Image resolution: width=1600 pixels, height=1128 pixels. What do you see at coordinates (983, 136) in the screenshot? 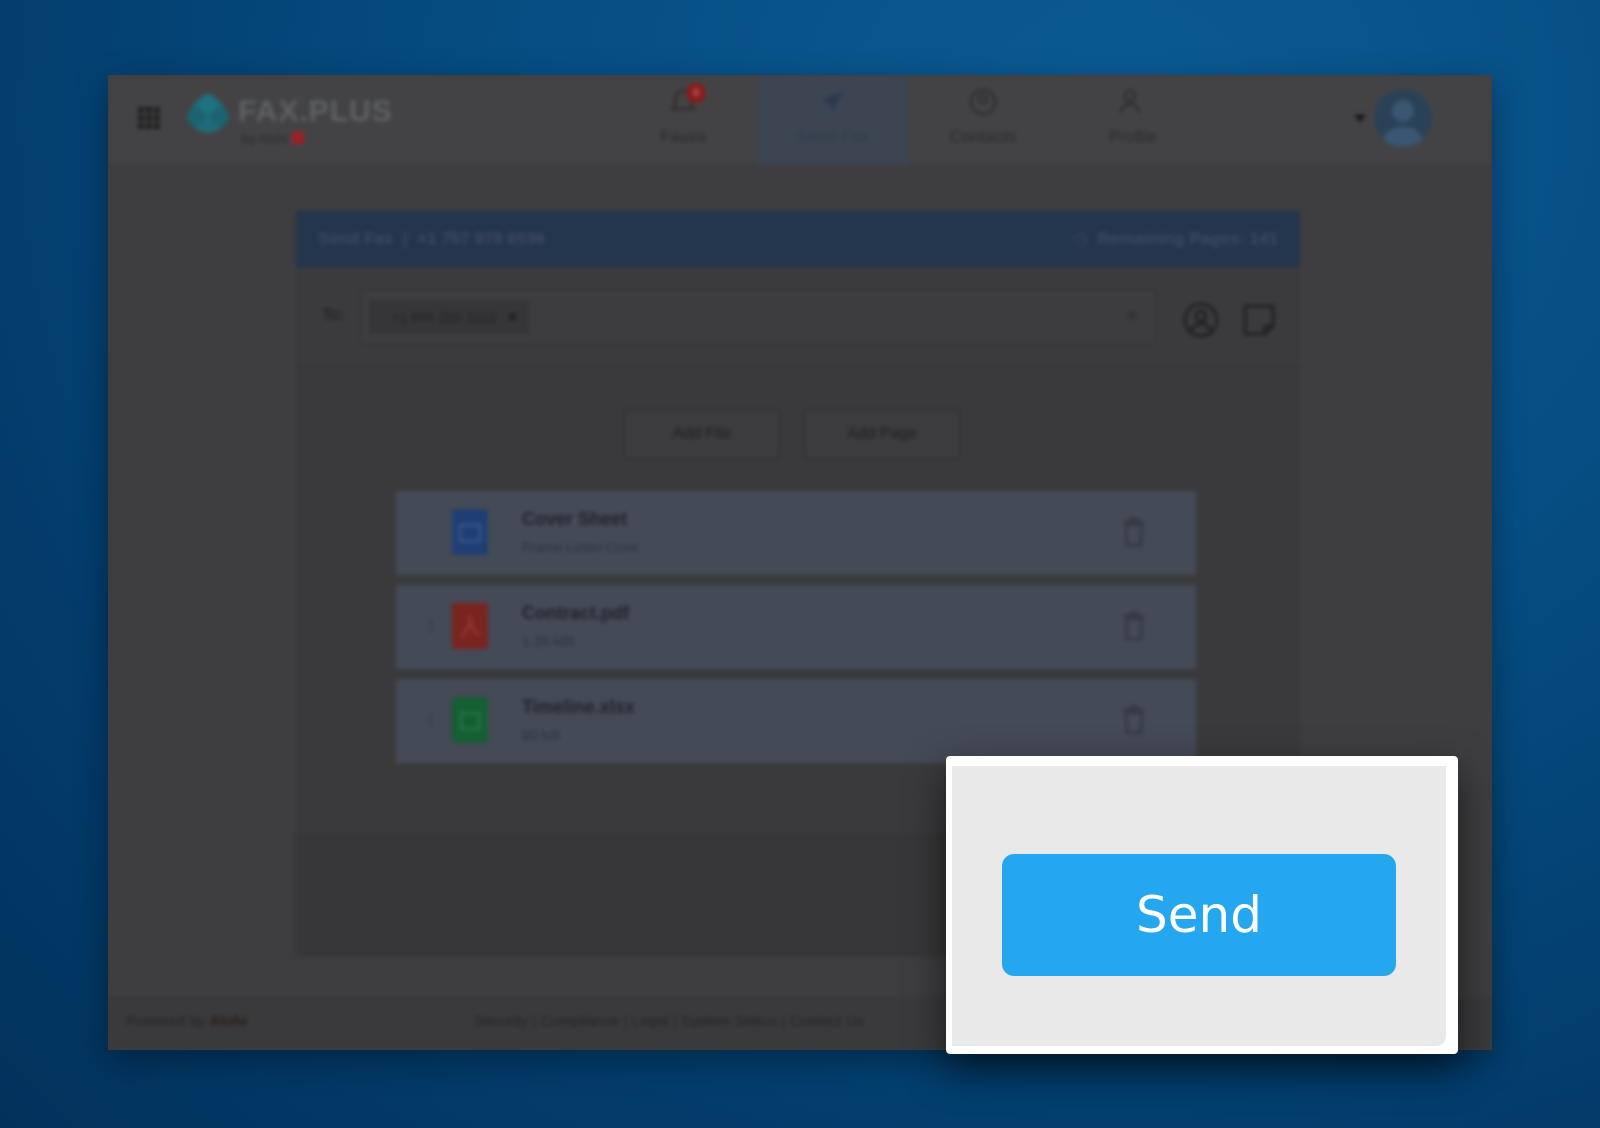
I see `nav-contacts-label: Contacts` at bounding box center [983, 136].